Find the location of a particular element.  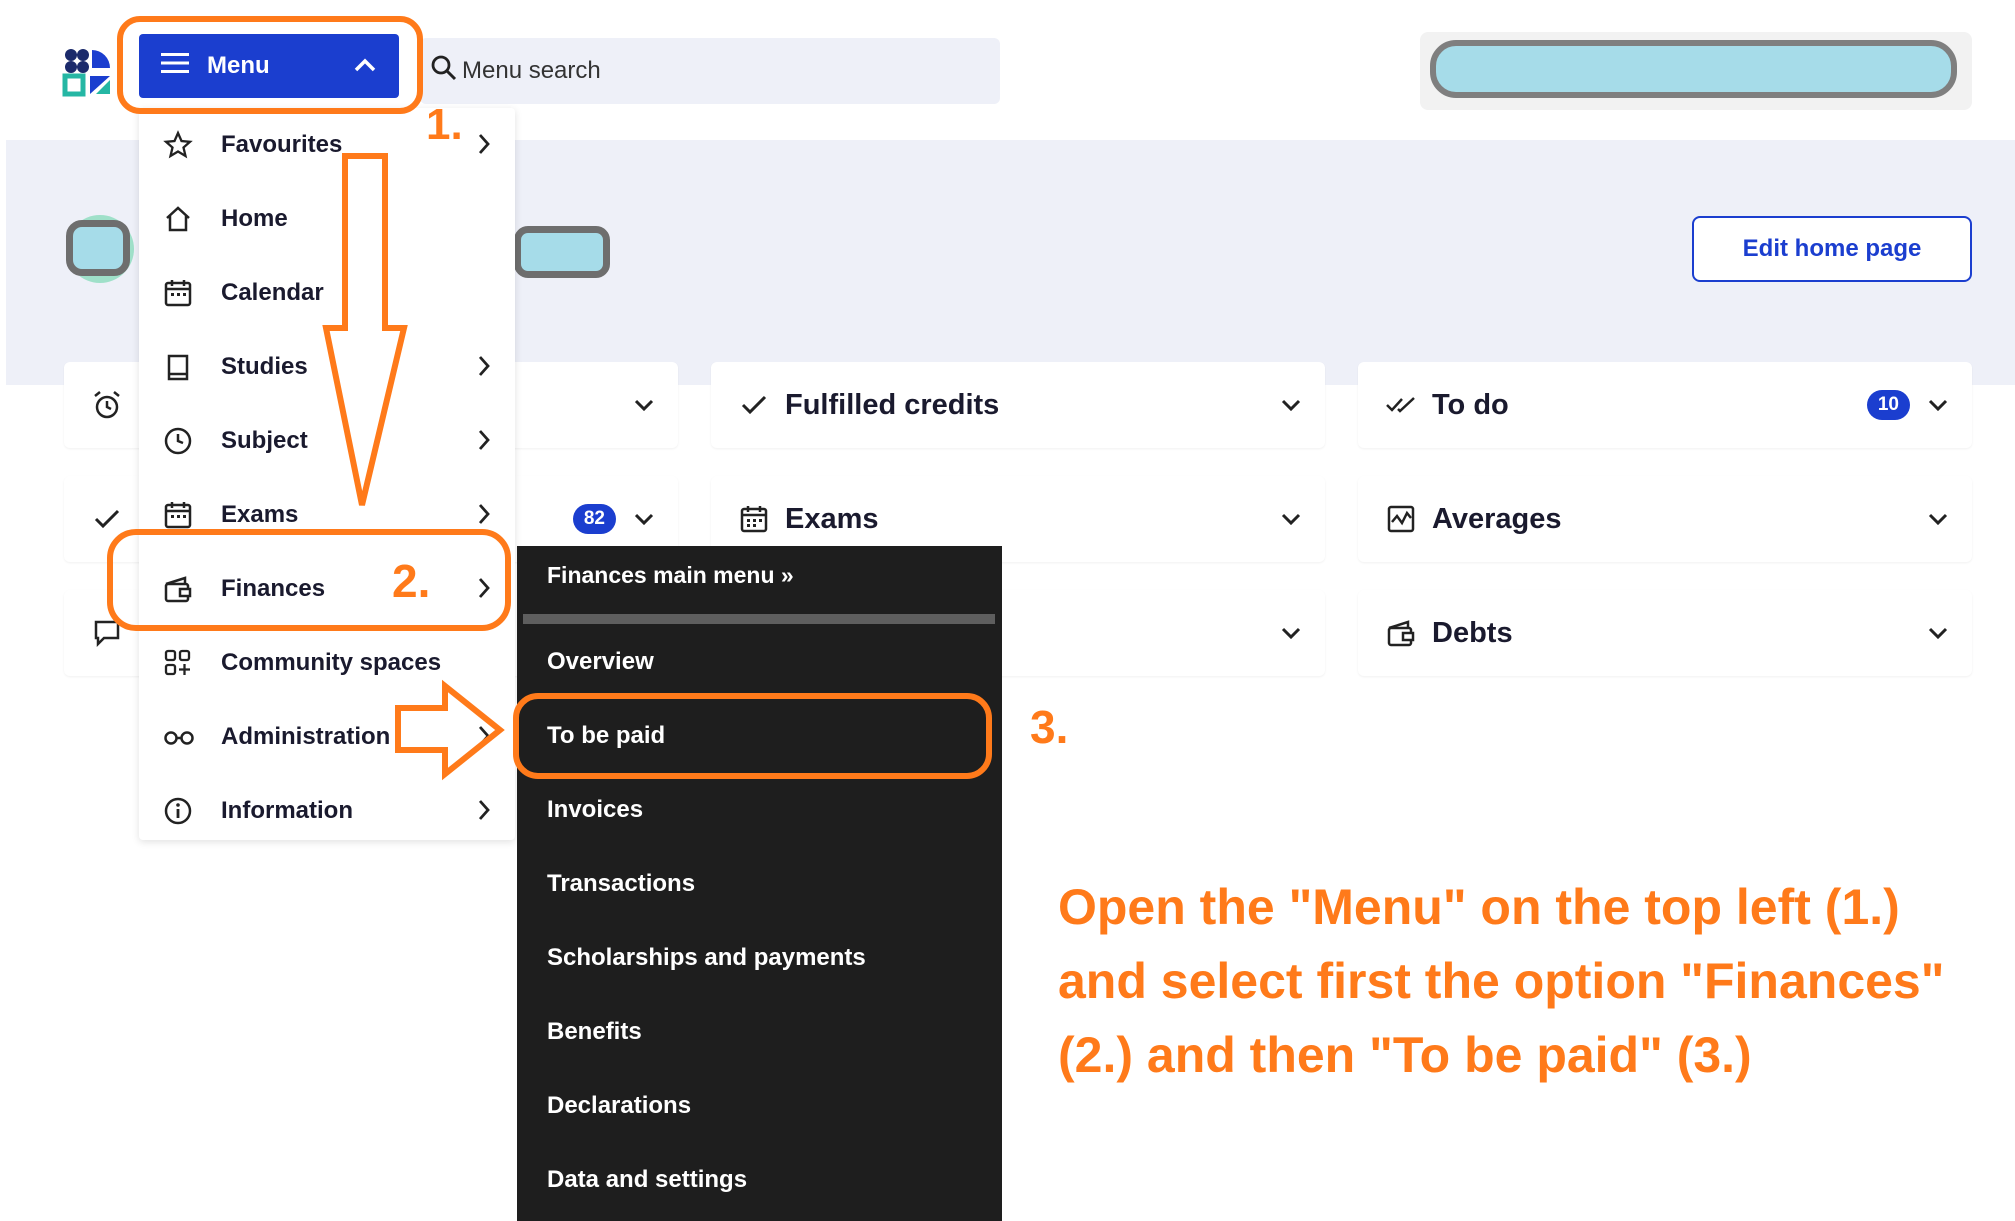

menu-item-administration: Administration is located at coordinates (327, 737).